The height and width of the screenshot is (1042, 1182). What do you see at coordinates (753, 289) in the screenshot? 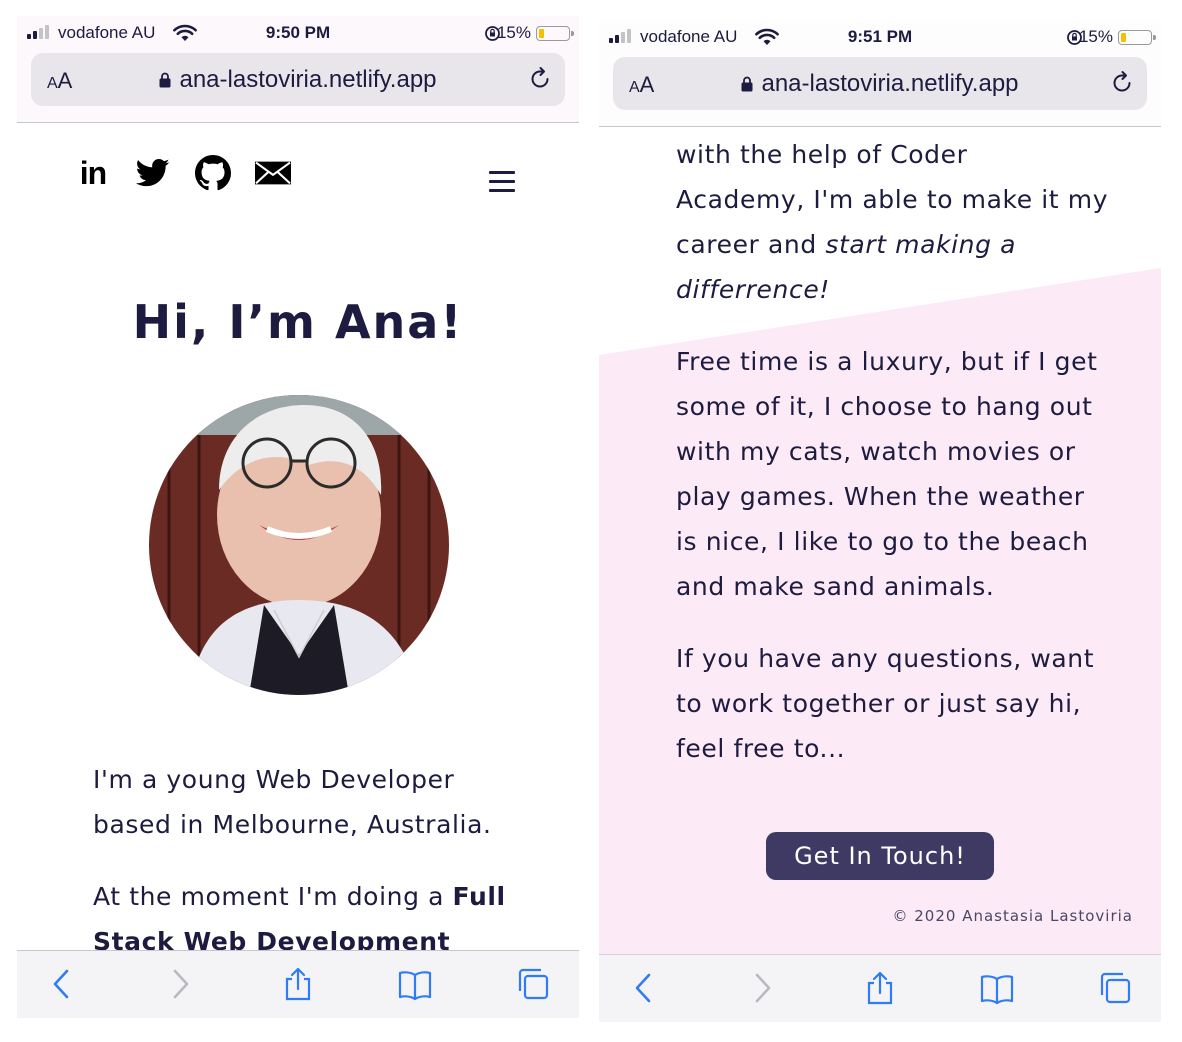
I see `emphasis-text: differrence!` at bounding box center [753, 289].